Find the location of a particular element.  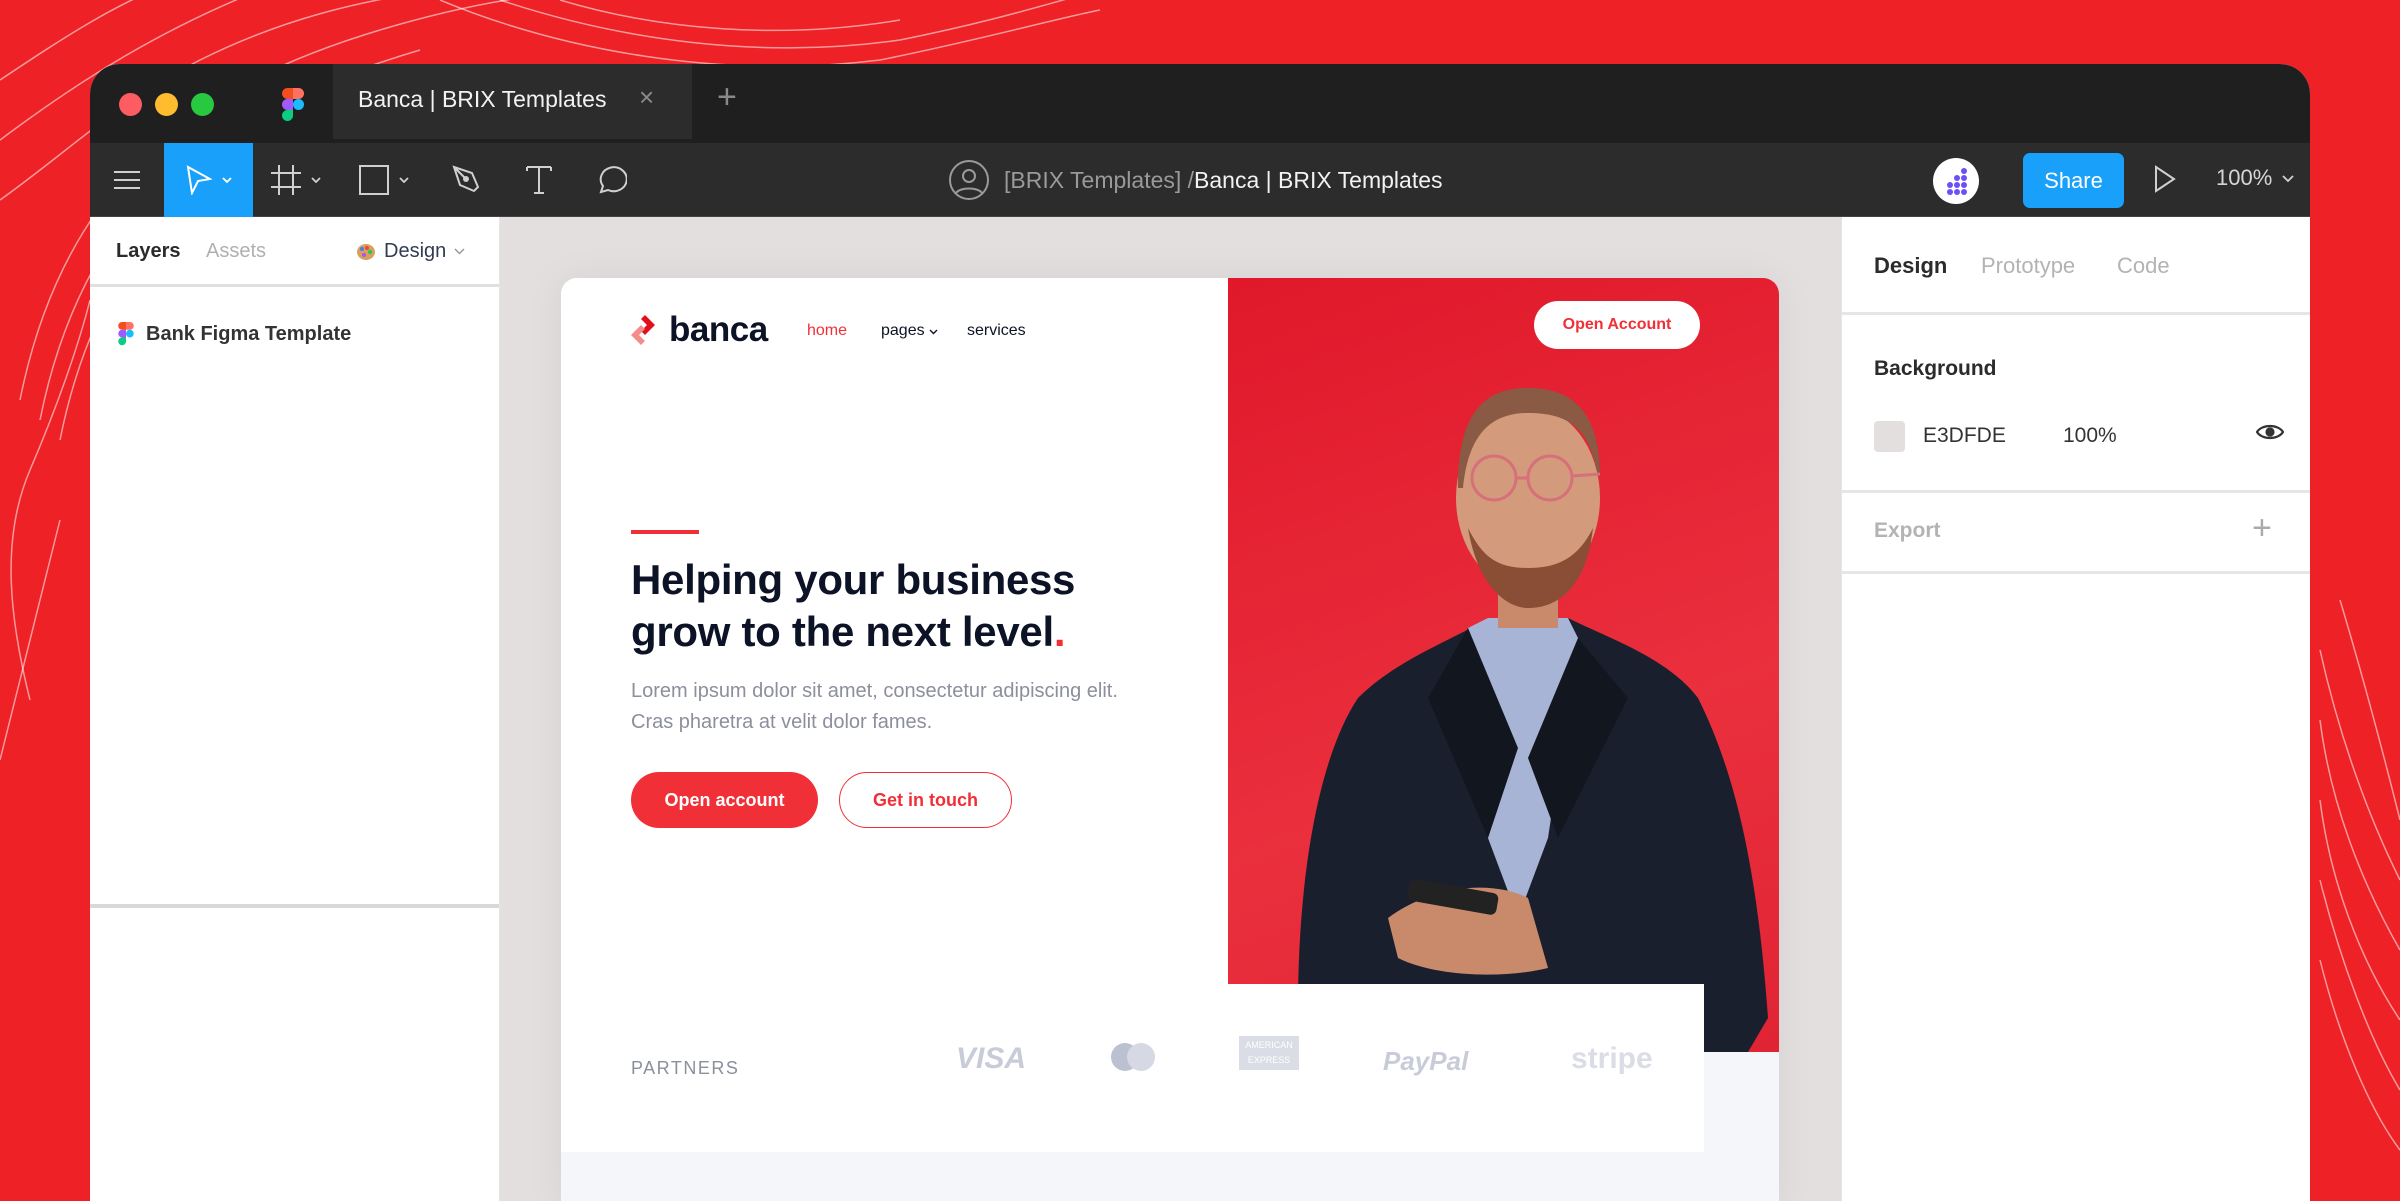

shape-tool-button is located at coordinates (384, 180).